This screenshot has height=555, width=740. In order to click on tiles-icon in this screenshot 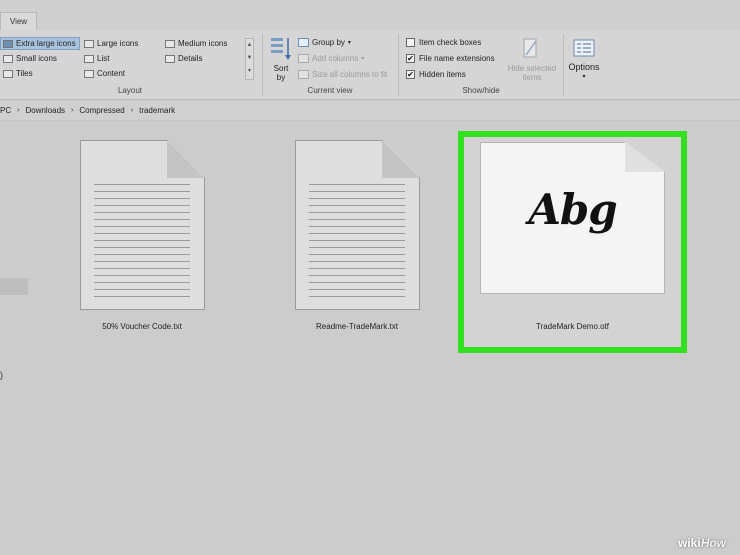, I will do `click(8, 73)`.